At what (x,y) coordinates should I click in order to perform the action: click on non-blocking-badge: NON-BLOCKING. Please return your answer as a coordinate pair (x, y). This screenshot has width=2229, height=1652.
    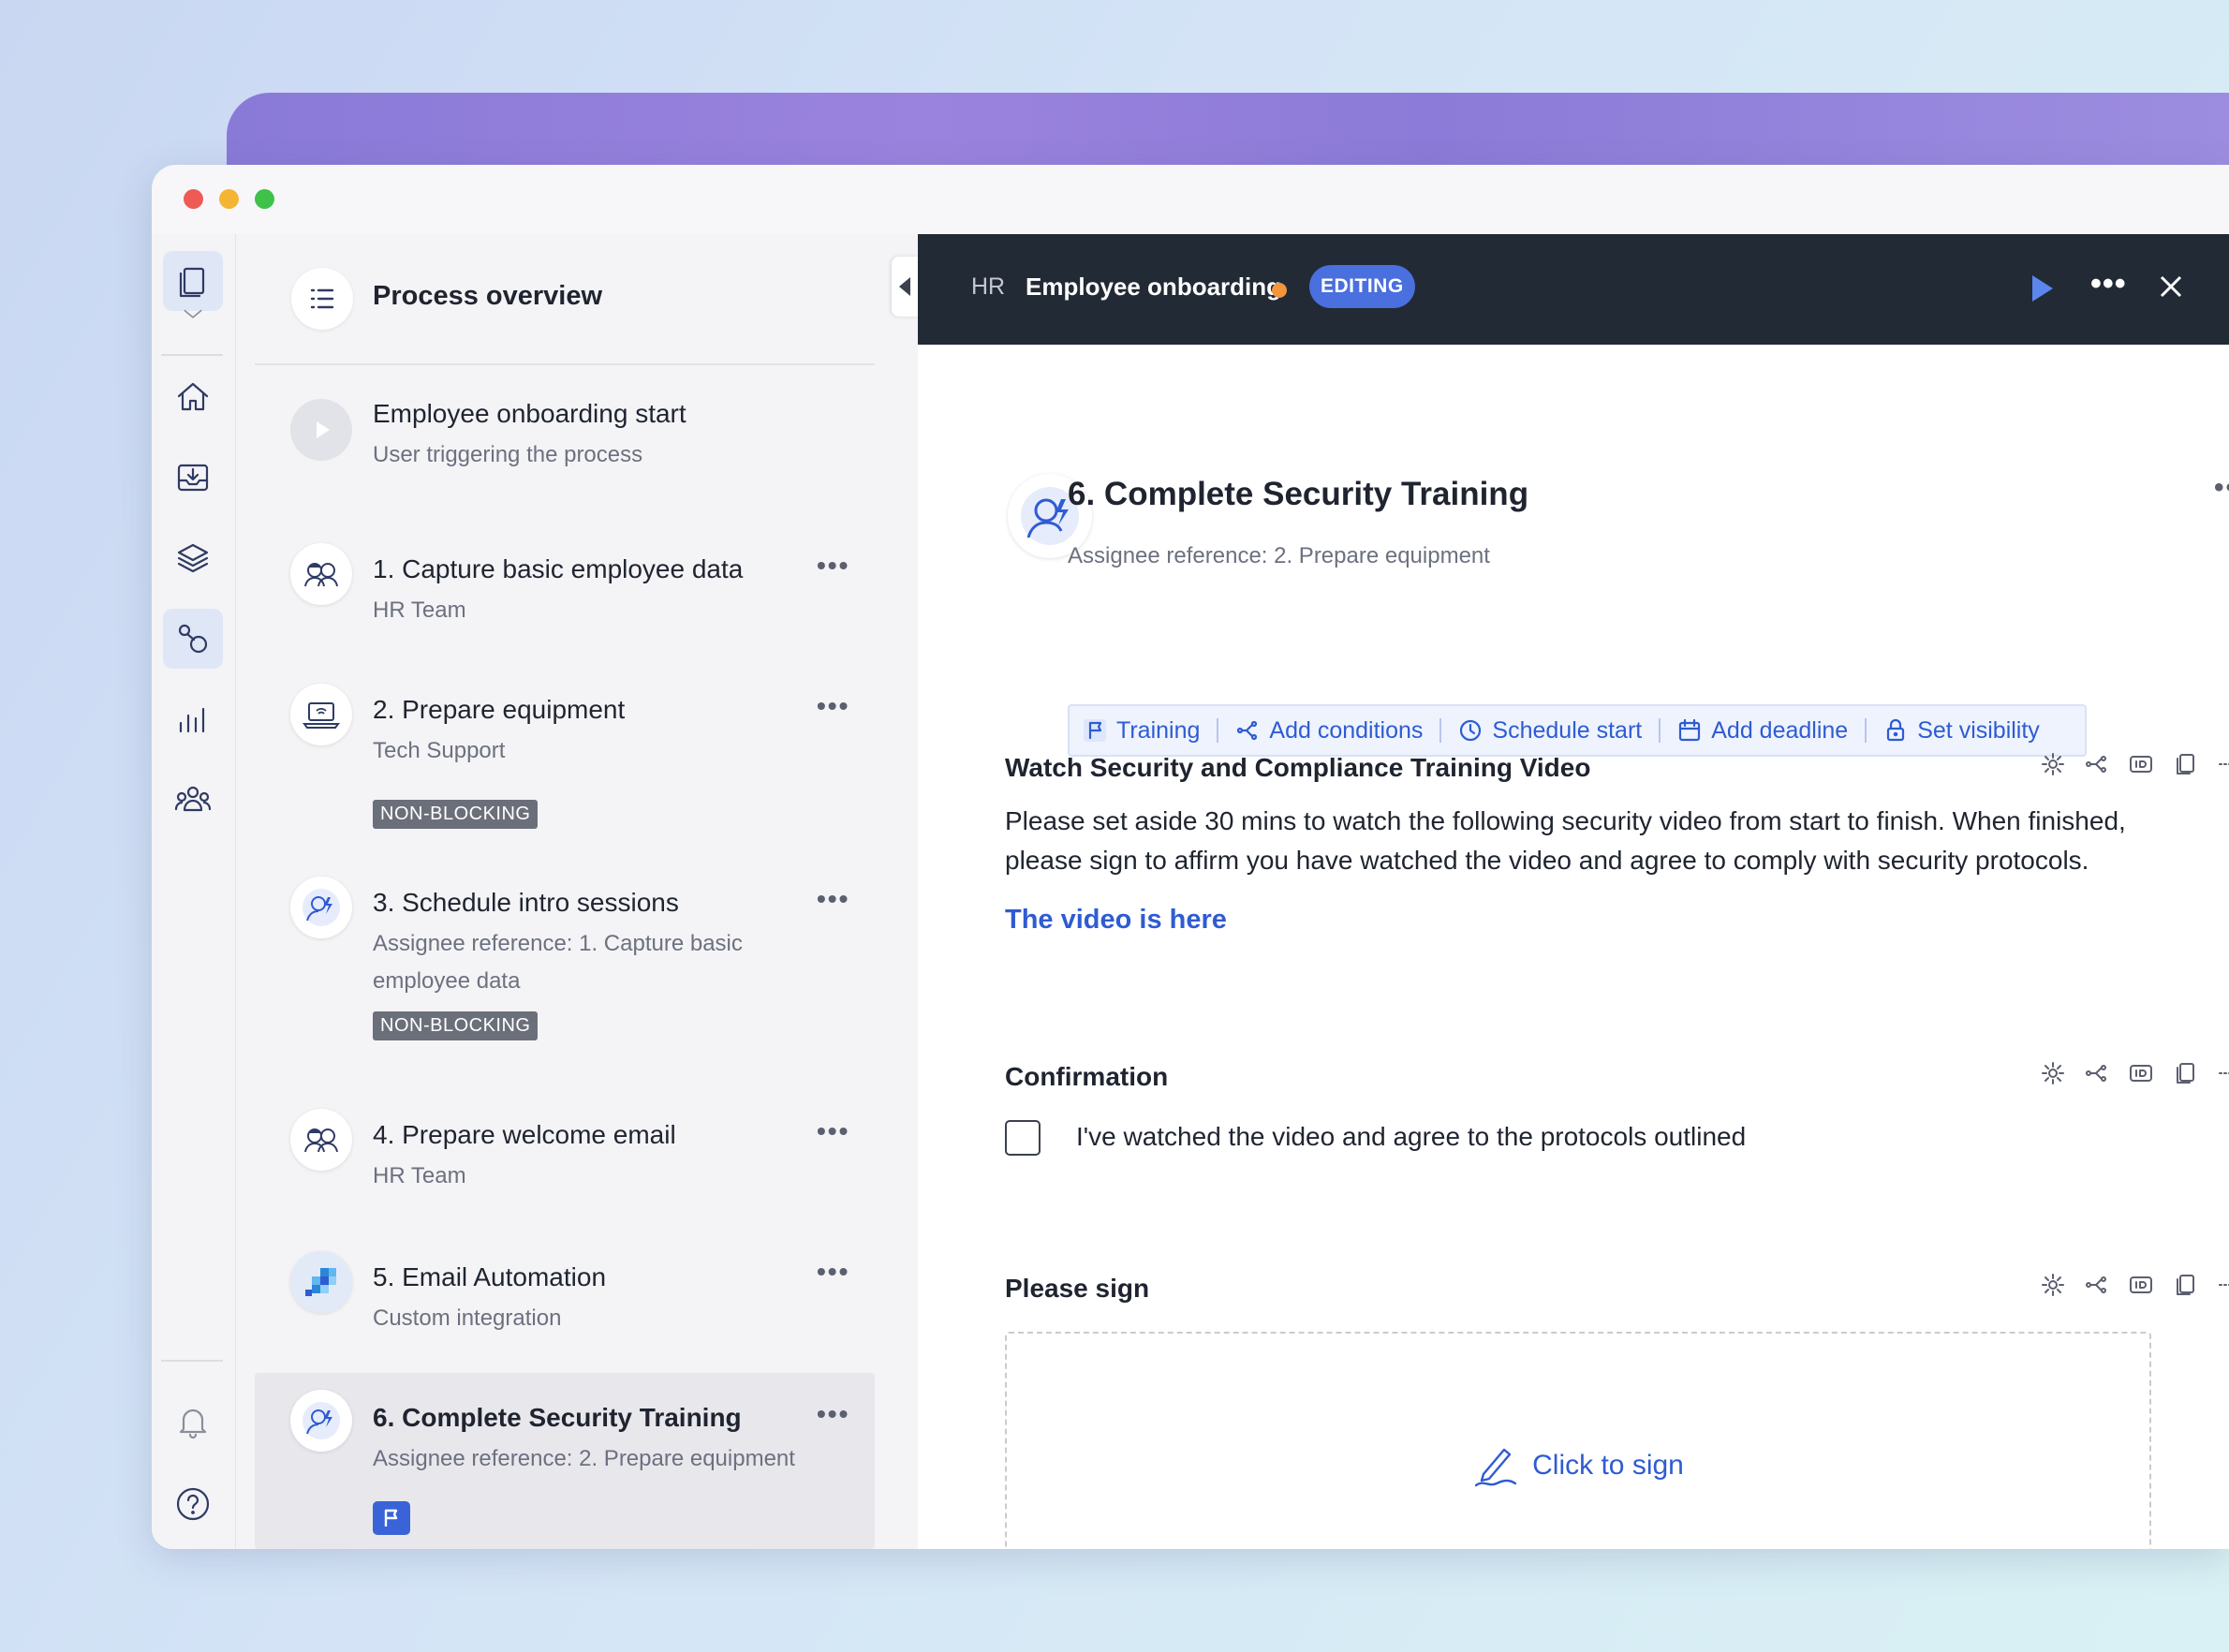
    Looking at the image, I should click on (456, 1025).